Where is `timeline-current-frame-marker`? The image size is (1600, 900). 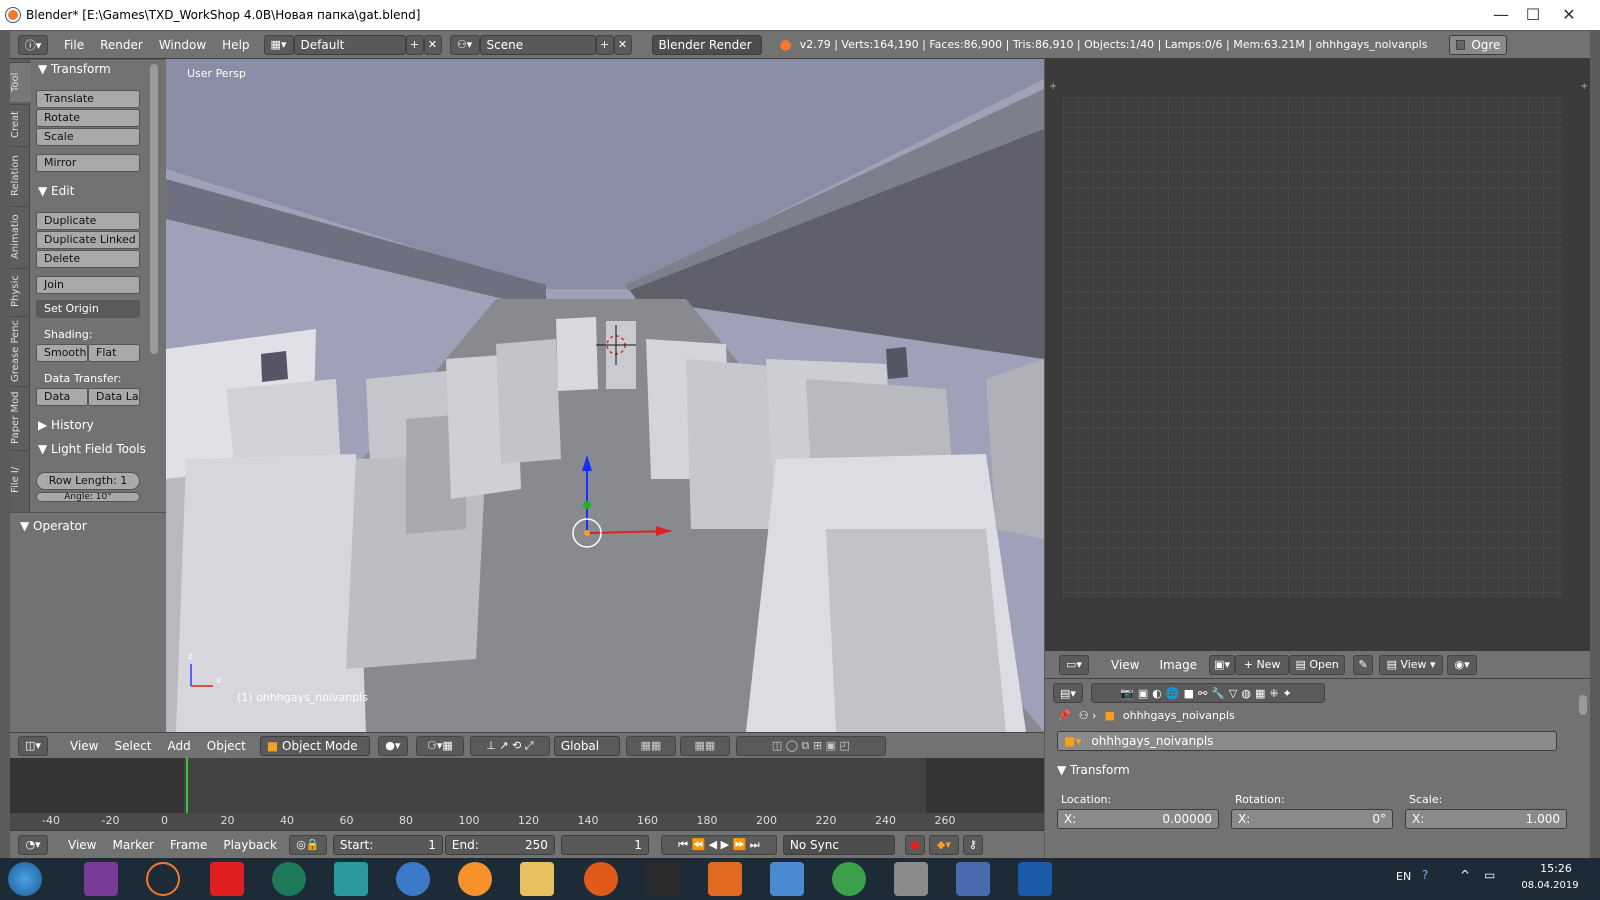 timeline-current-frame-marker is located at coordinates (187, 785).